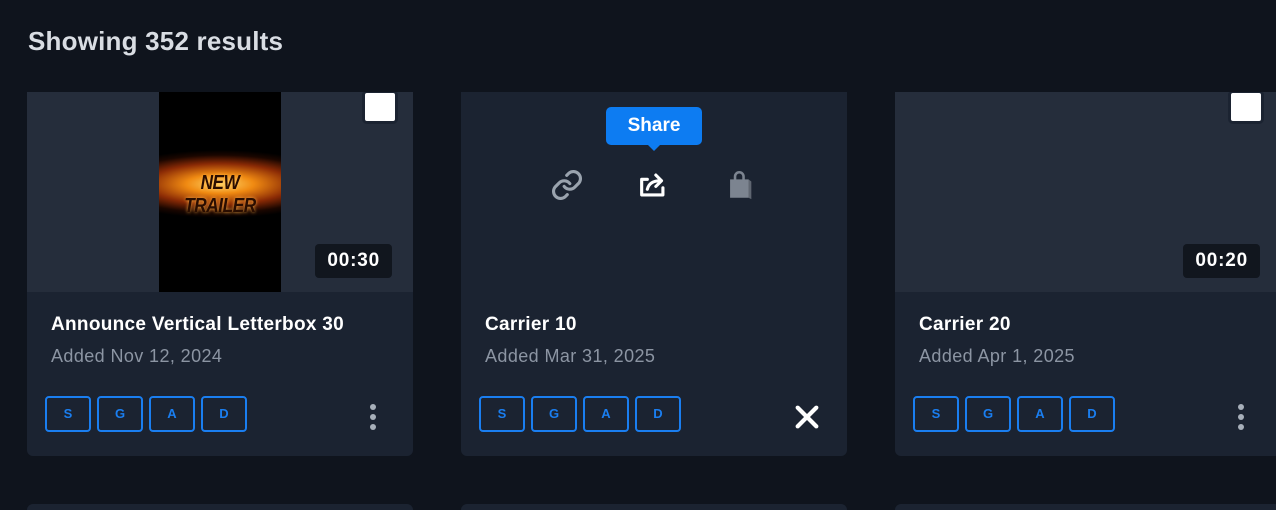 Image resolution: width=1276 pixels, height=510 pixels. I want to click on results-count-heading: Showing 352 results, so click(156, 41).